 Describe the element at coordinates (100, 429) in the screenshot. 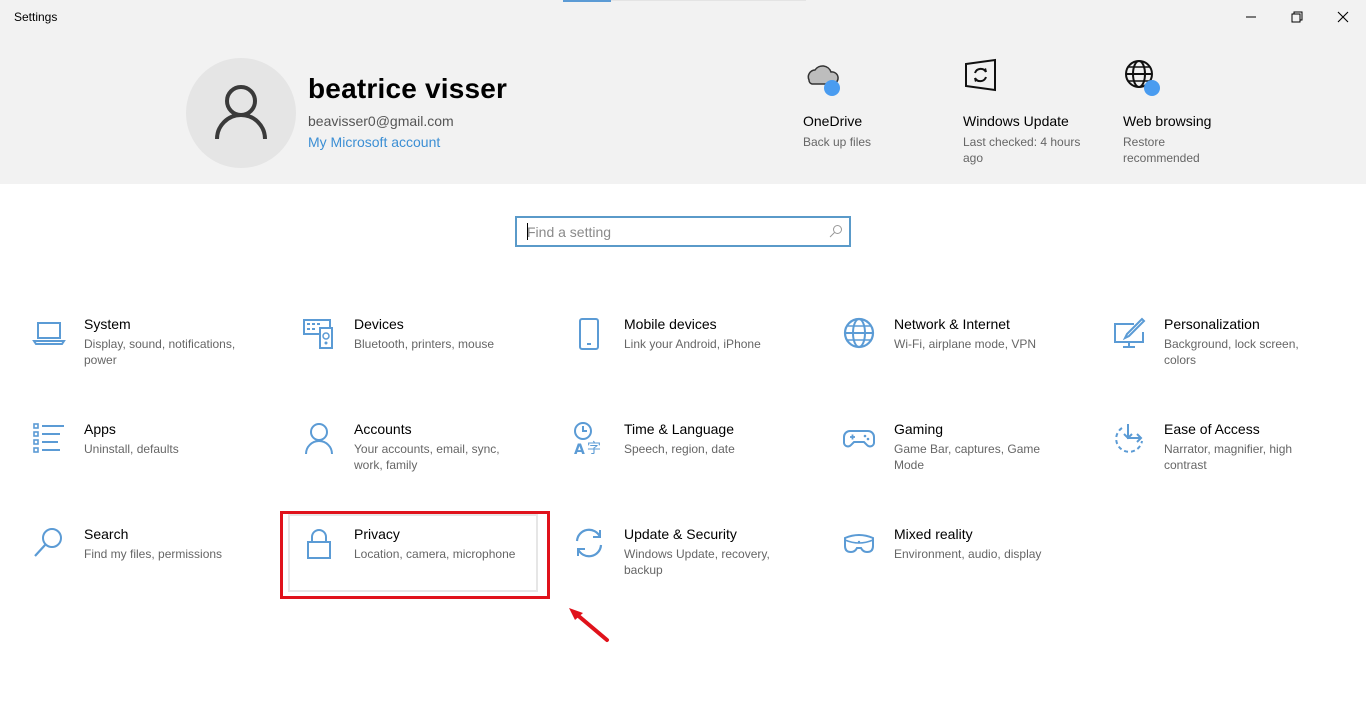

I see `category-title: Apps` at that location.